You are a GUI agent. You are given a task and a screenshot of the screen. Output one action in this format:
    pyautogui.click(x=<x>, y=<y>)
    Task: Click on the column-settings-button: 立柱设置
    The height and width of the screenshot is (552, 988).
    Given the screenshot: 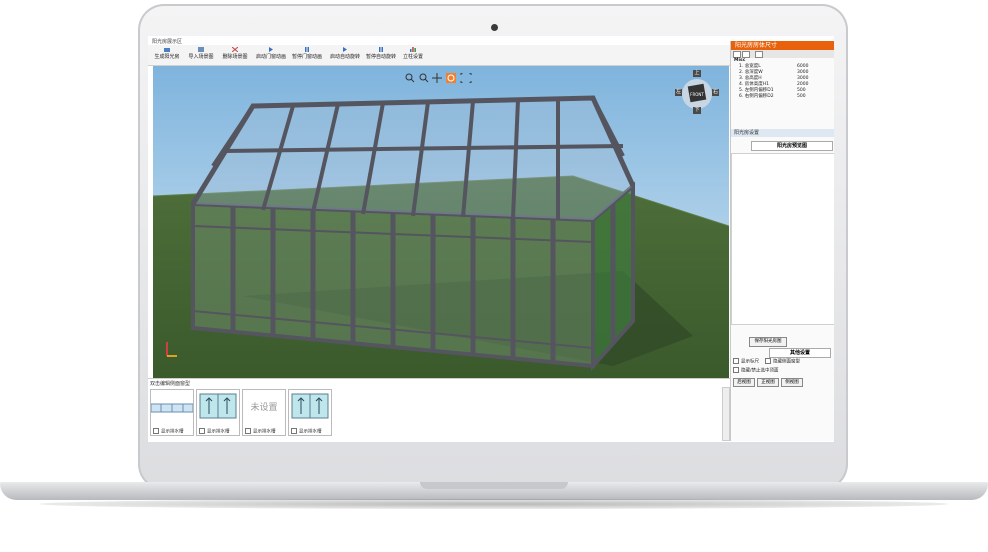 What is the action you would take?
    pyautogui.click(x=413, y=55)
    